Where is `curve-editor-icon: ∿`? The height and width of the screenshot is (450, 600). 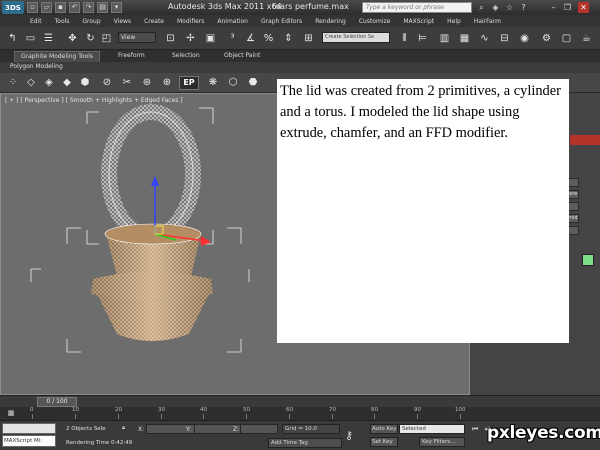
curve-editor-icon: ∿ is located at coordinates (484, 38).